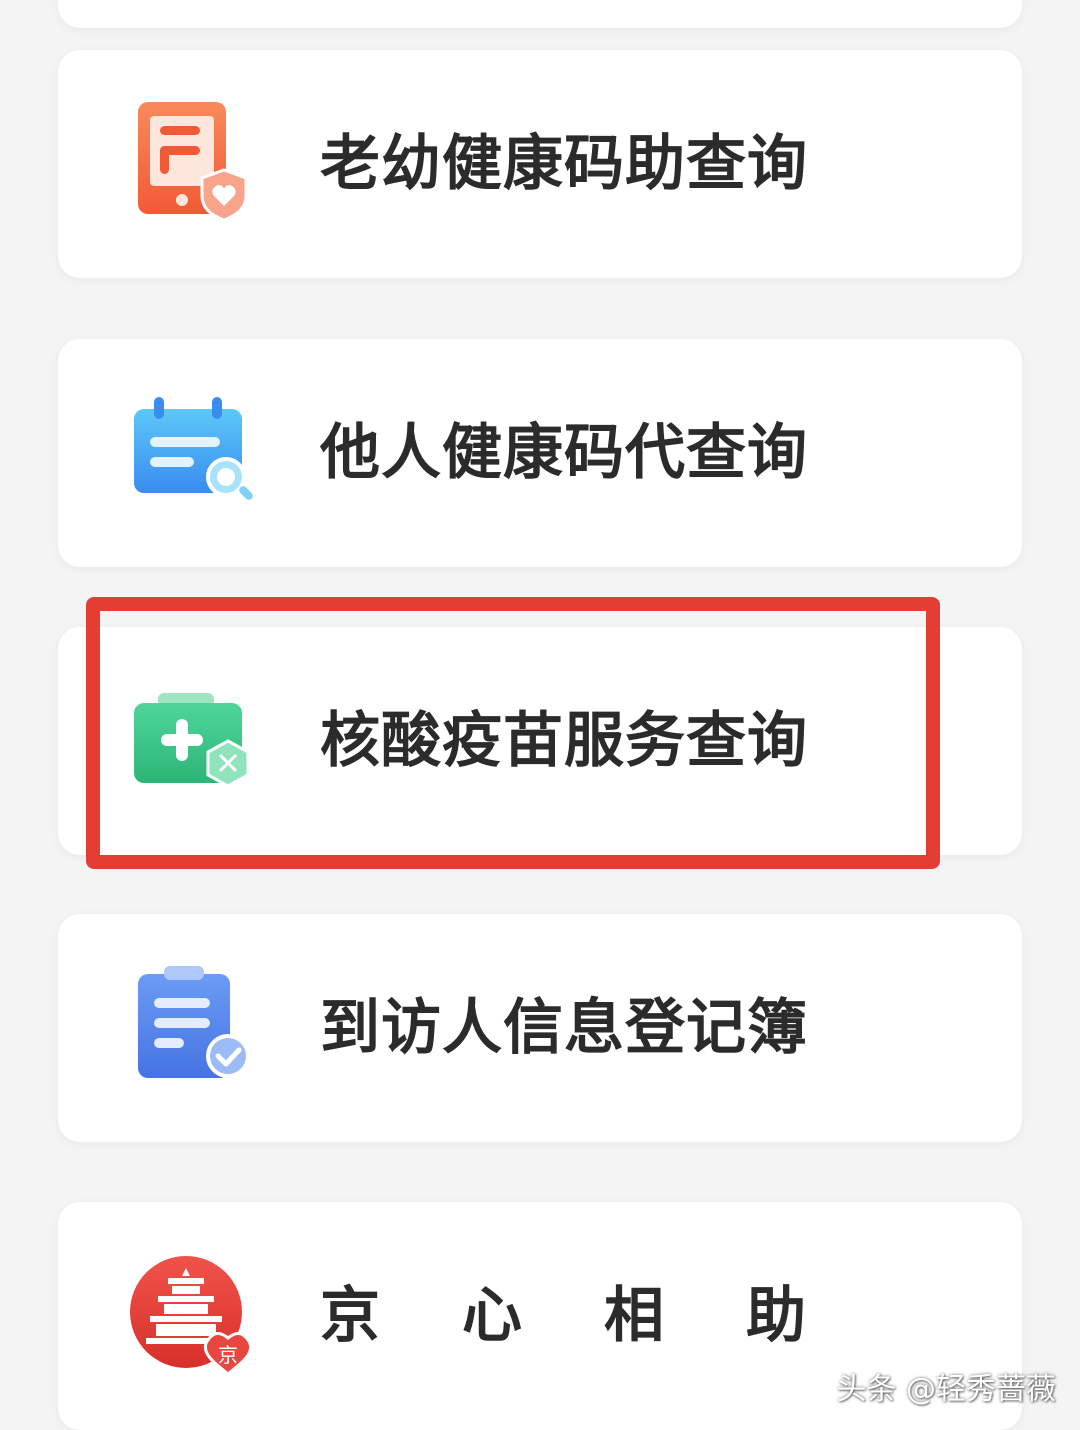 Image resolution: width=1080 pixels, height=1430 pixels. I want to click on elderly-child-health-code-icon, so click(193, 159).